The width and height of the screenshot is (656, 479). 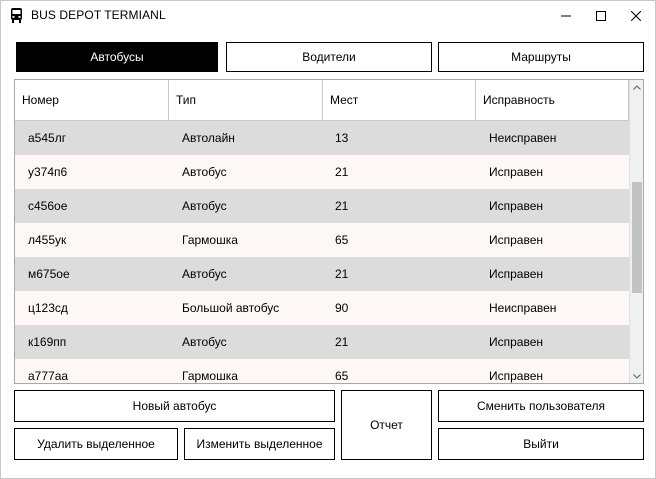 I want to click on title-bar: BUS DEPOT TERMIANL, so click(x=328, y=15).